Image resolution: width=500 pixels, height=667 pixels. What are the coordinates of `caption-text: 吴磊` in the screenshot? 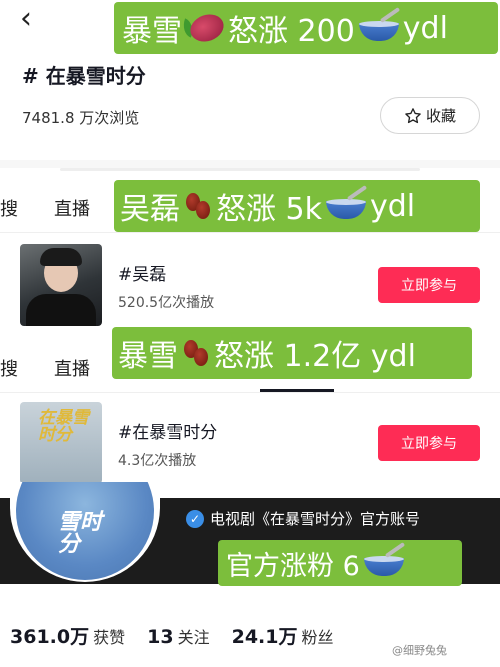 It's located at (150, 209).